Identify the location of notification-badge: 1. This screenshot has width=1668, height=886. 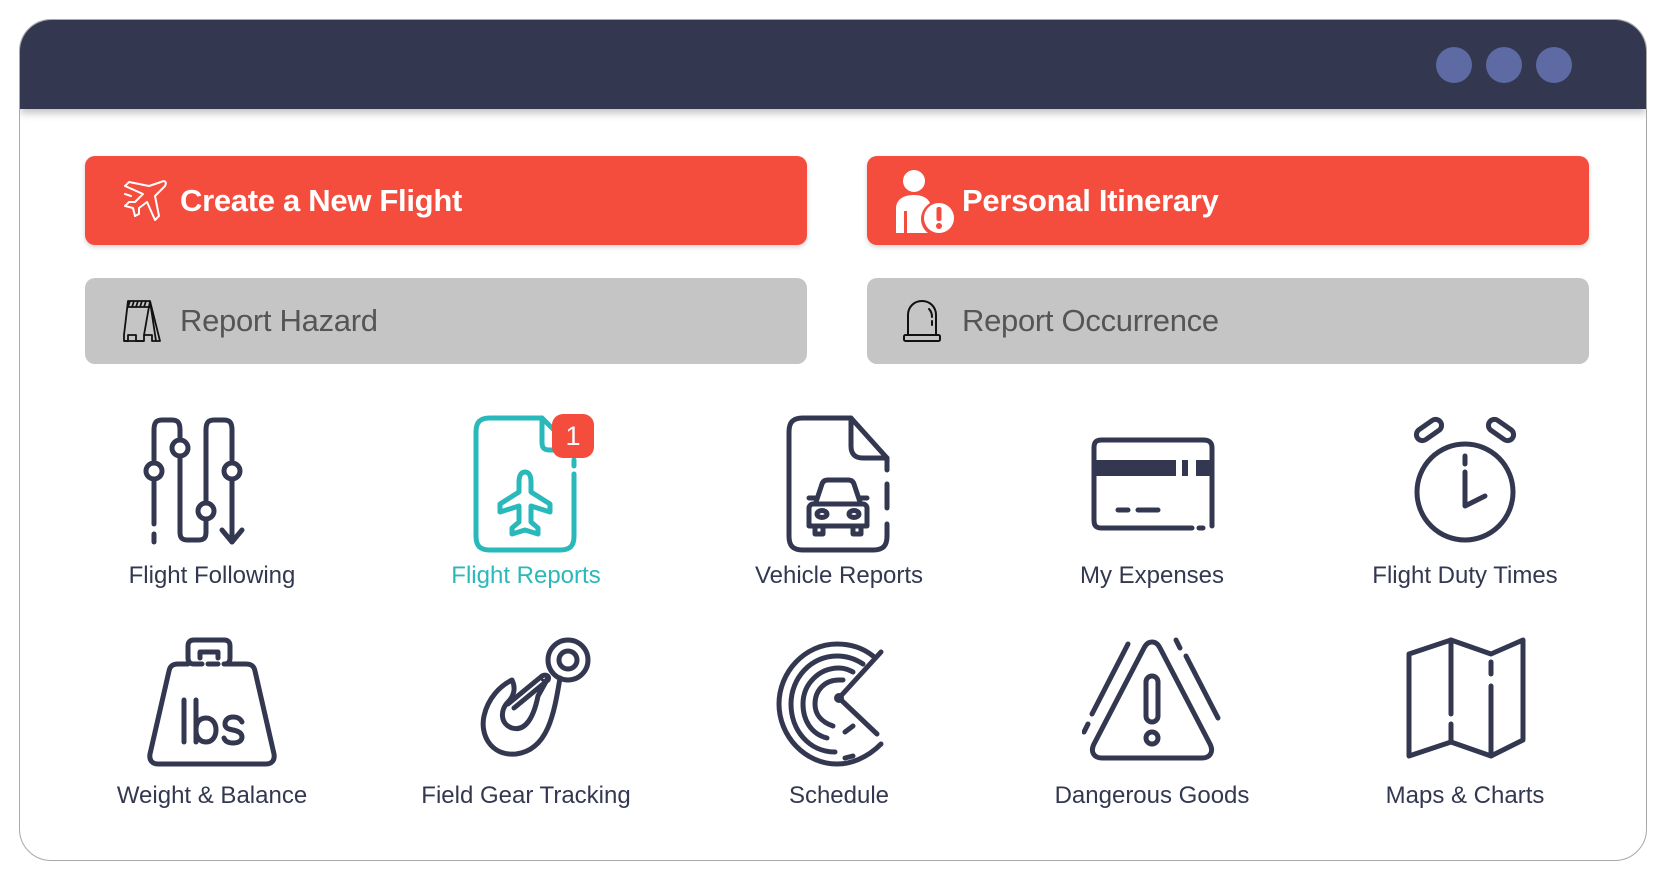
(573, 436).